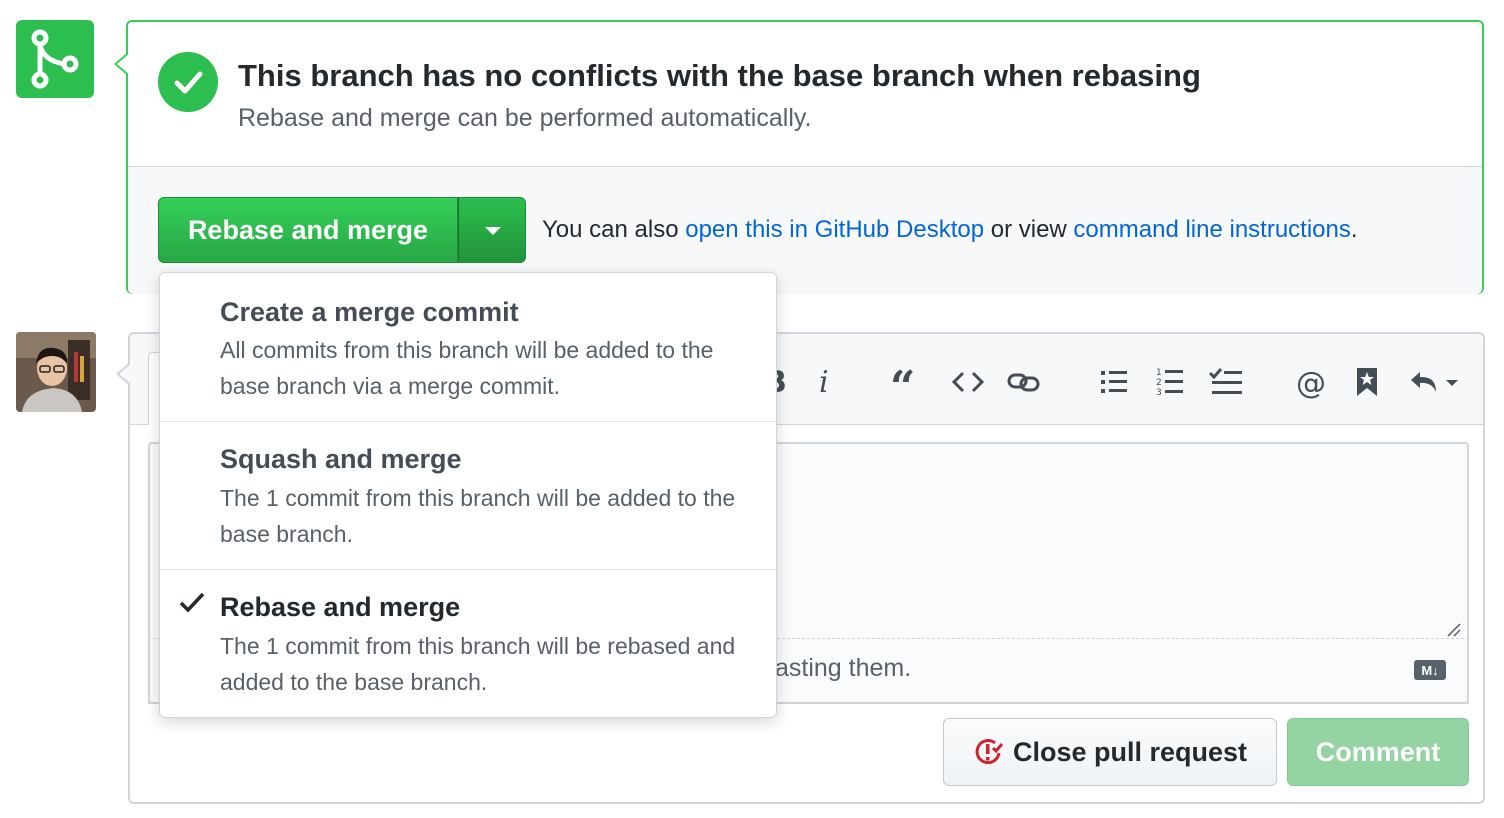  I want to click on file-attach-hint: asting them., so click(843, 668).